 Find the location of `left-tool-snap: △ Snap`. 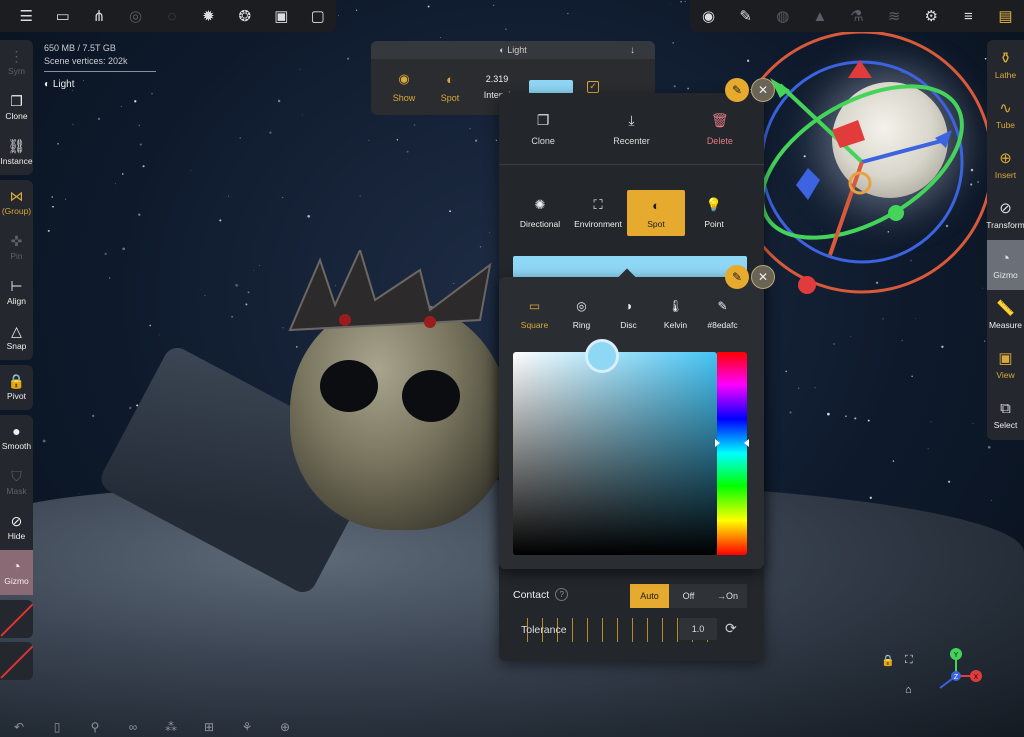

left-tool-snap: △ Snap is located at coordinates (16, 337).